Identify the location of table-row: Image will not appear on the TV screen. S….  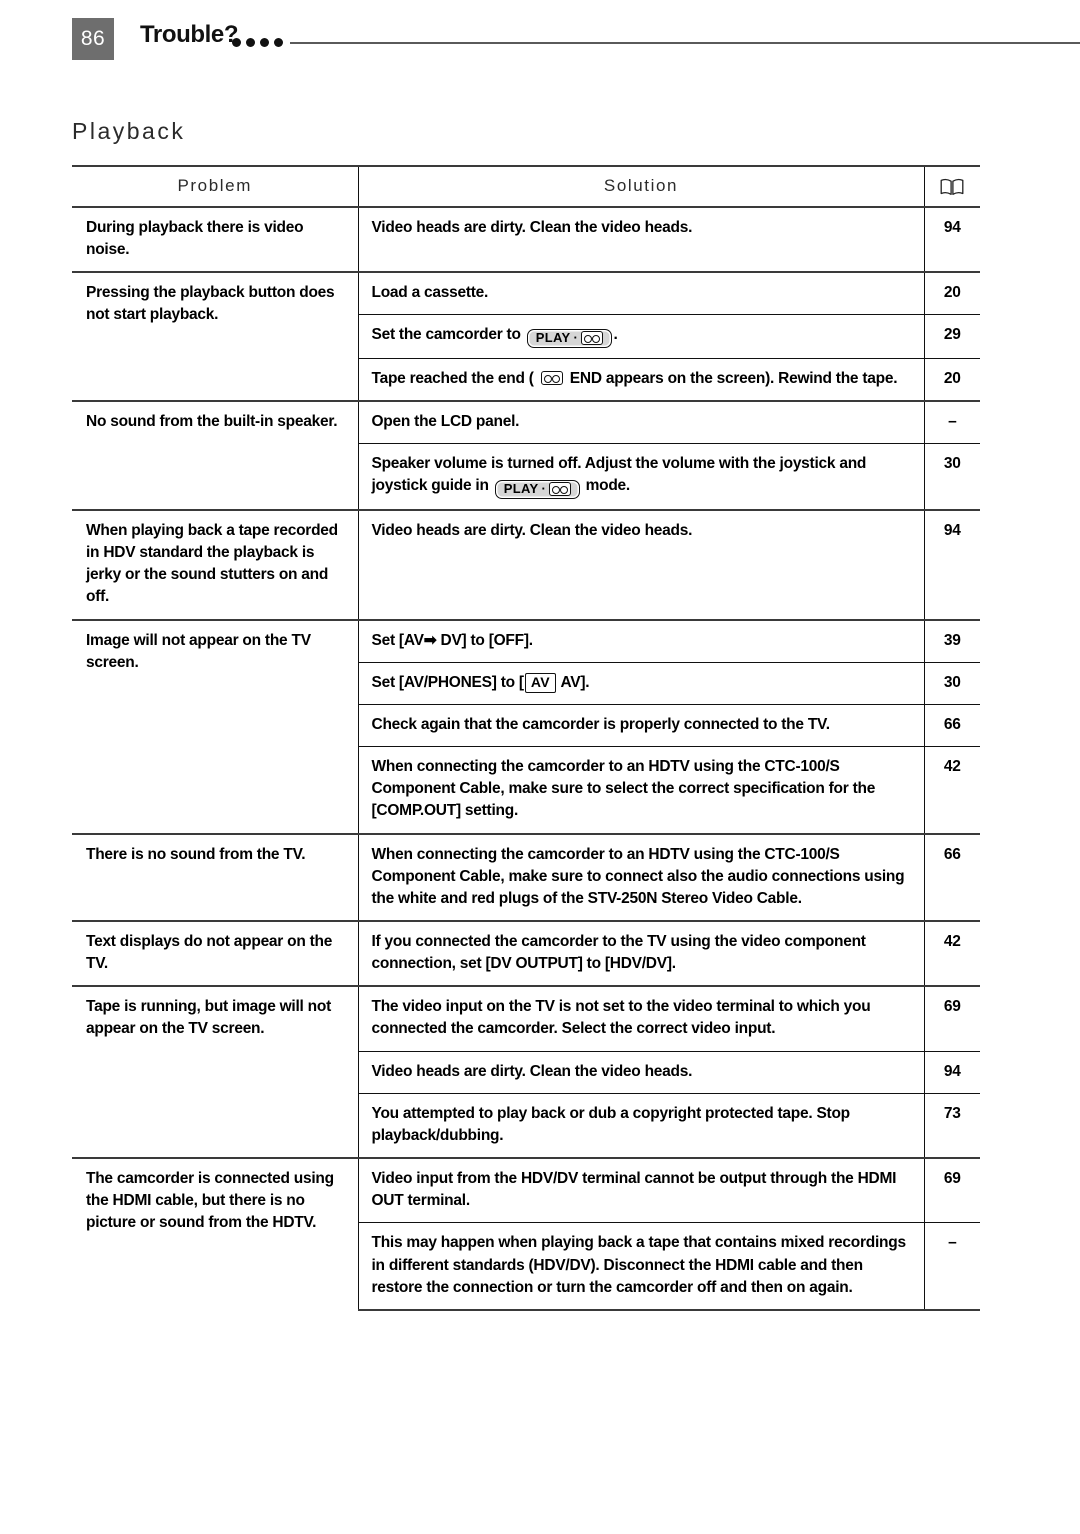
(526, 726).